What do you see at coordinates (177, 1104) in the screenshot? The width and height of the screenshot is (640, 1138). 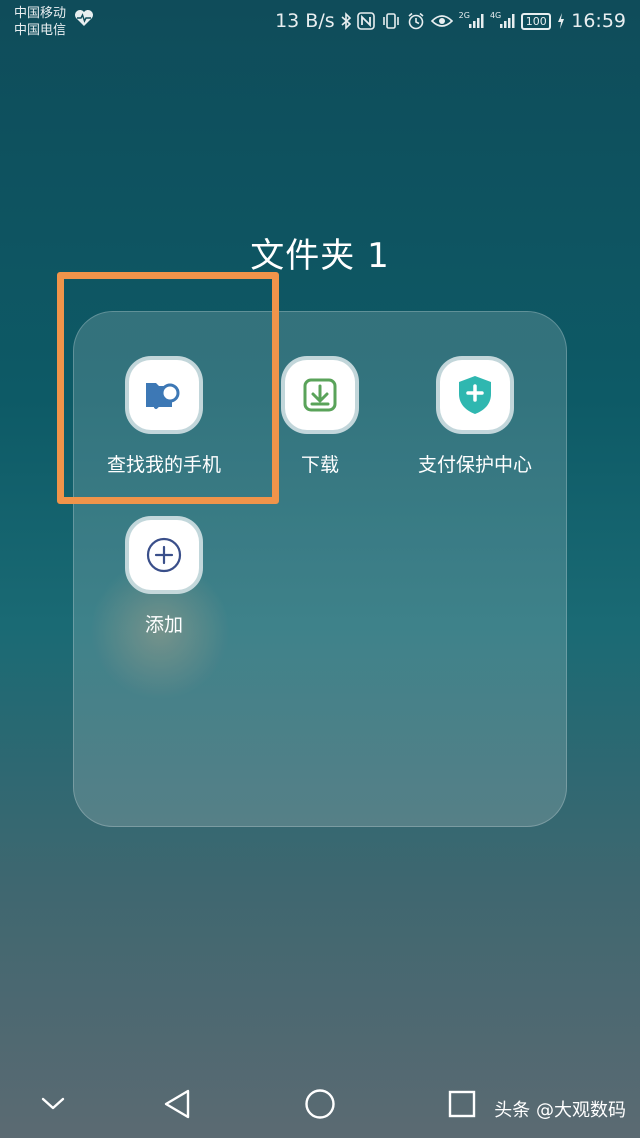 I see `back-icon` at bounding box center [177, 1104].